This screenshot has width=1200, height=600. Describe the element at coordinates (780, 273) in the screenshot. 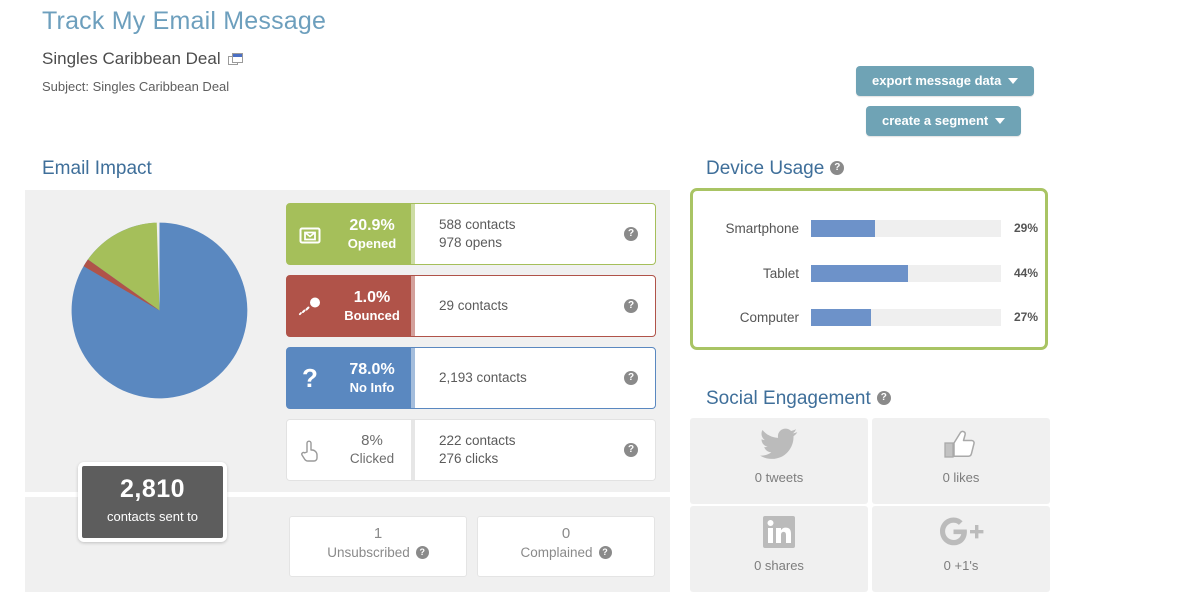

I see `device-label: Tablet` at that location.